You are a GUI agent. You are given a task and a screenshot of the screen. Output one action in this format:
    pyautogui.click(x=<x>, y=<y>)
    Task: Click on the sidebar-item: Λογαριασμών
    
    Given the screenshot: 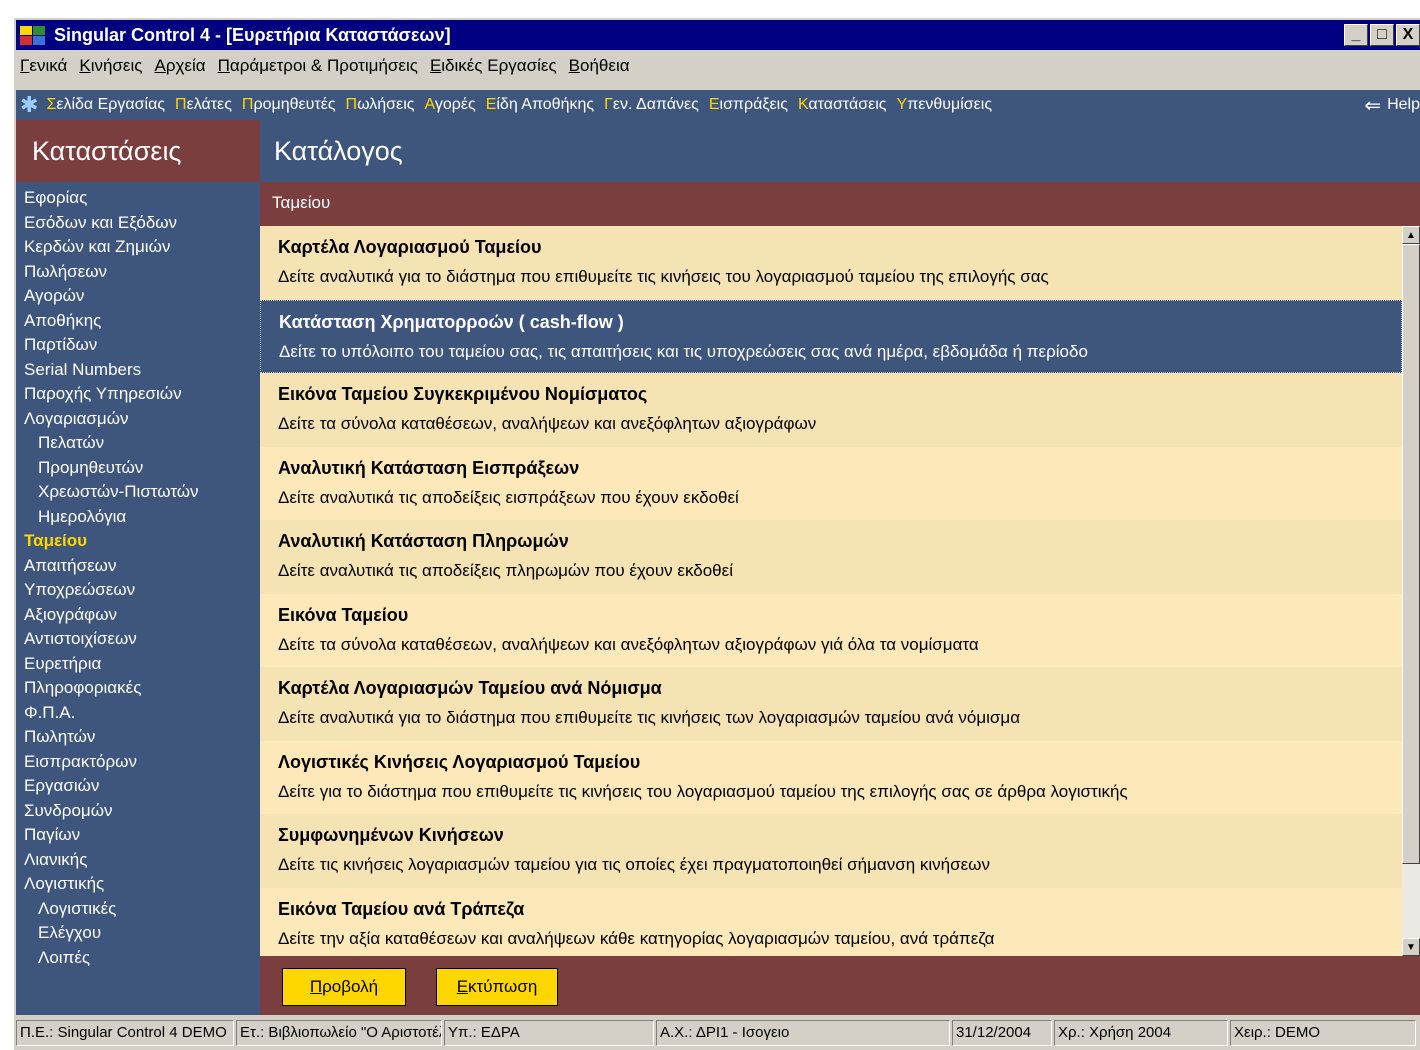 What is the action you would take?
    pyautogui.click(x=138, y=419)
    